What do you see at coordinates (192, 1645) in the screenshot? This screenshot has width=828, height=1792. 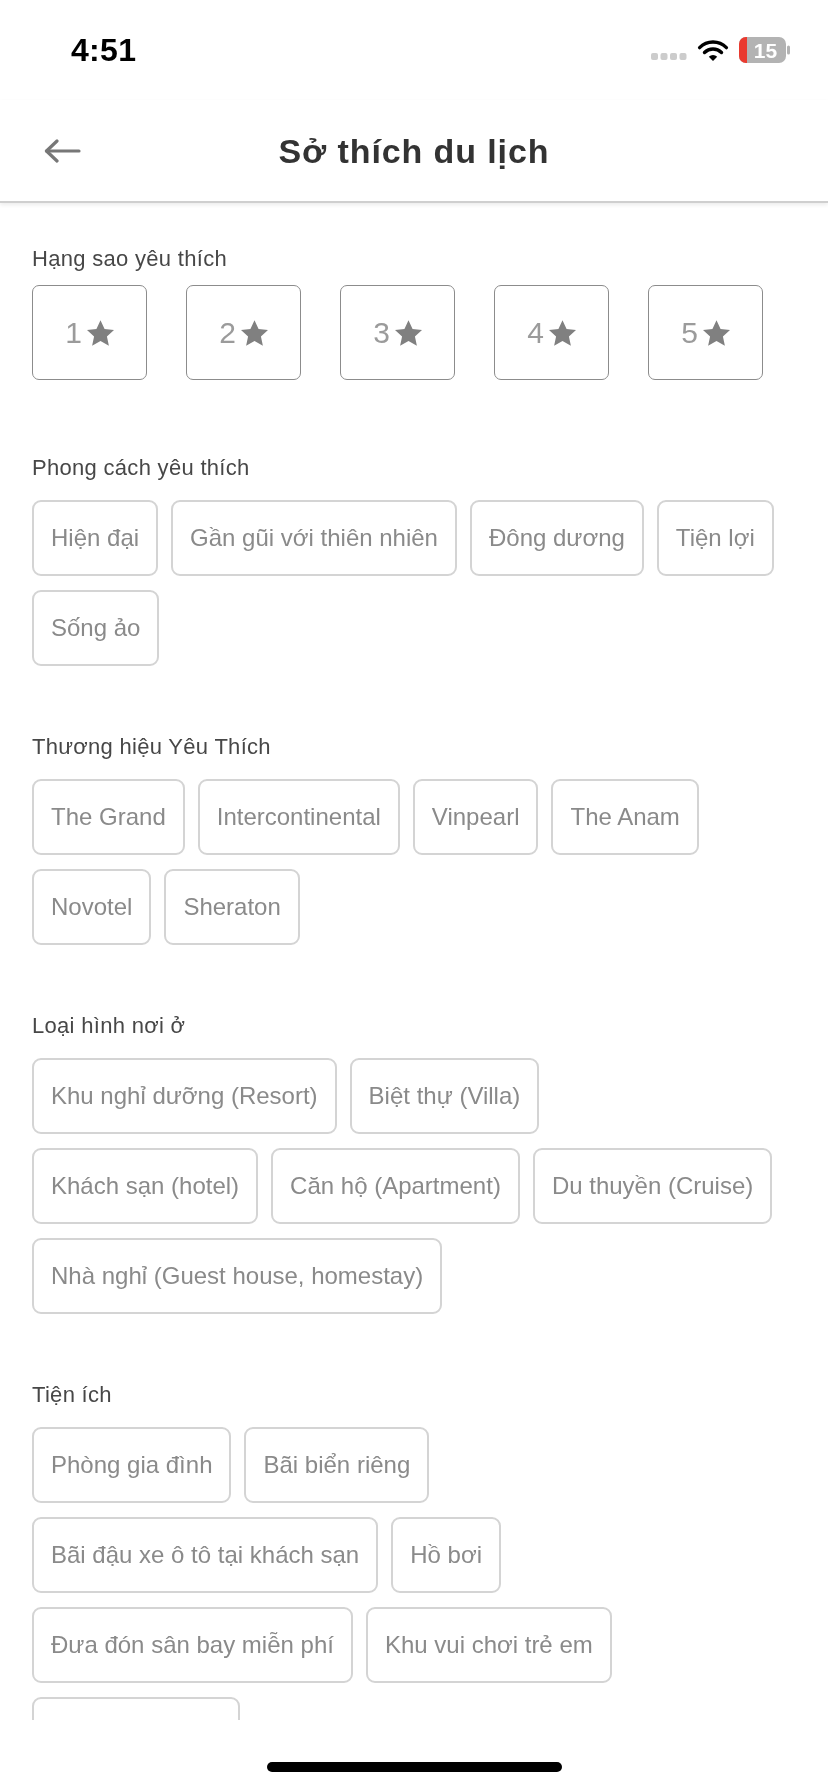 I see `option-chip: Đưa đón sân bay miễn phí` at bounding box center [192, 1645].